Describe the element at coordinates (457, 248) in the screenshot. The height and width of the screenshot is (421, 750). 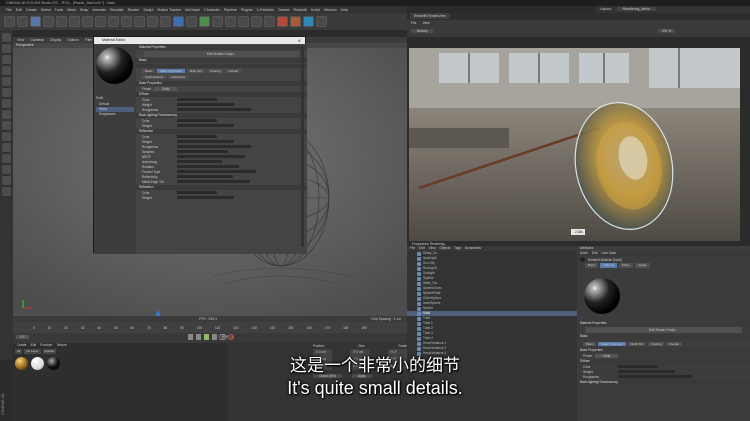
I see `objmgr-menu-tags: Tags` at that location.